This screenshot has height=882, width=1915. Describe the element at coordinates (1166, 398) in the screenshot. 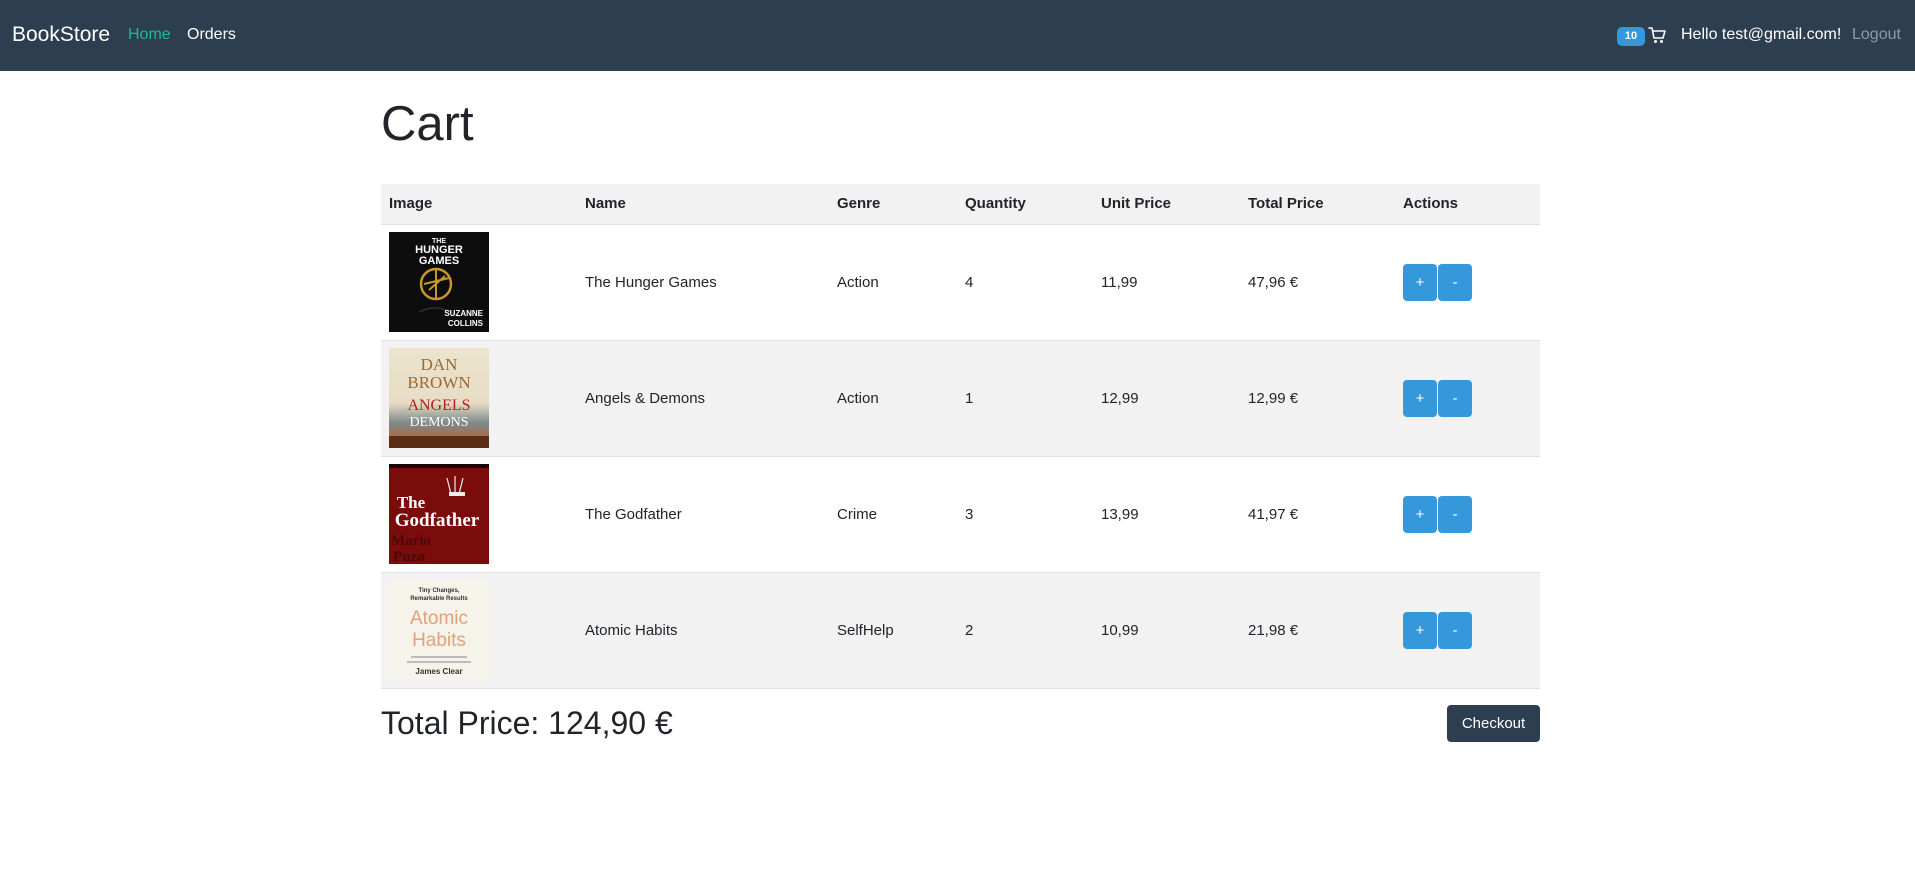

I see `book-unit-price: 12,99` at that location.